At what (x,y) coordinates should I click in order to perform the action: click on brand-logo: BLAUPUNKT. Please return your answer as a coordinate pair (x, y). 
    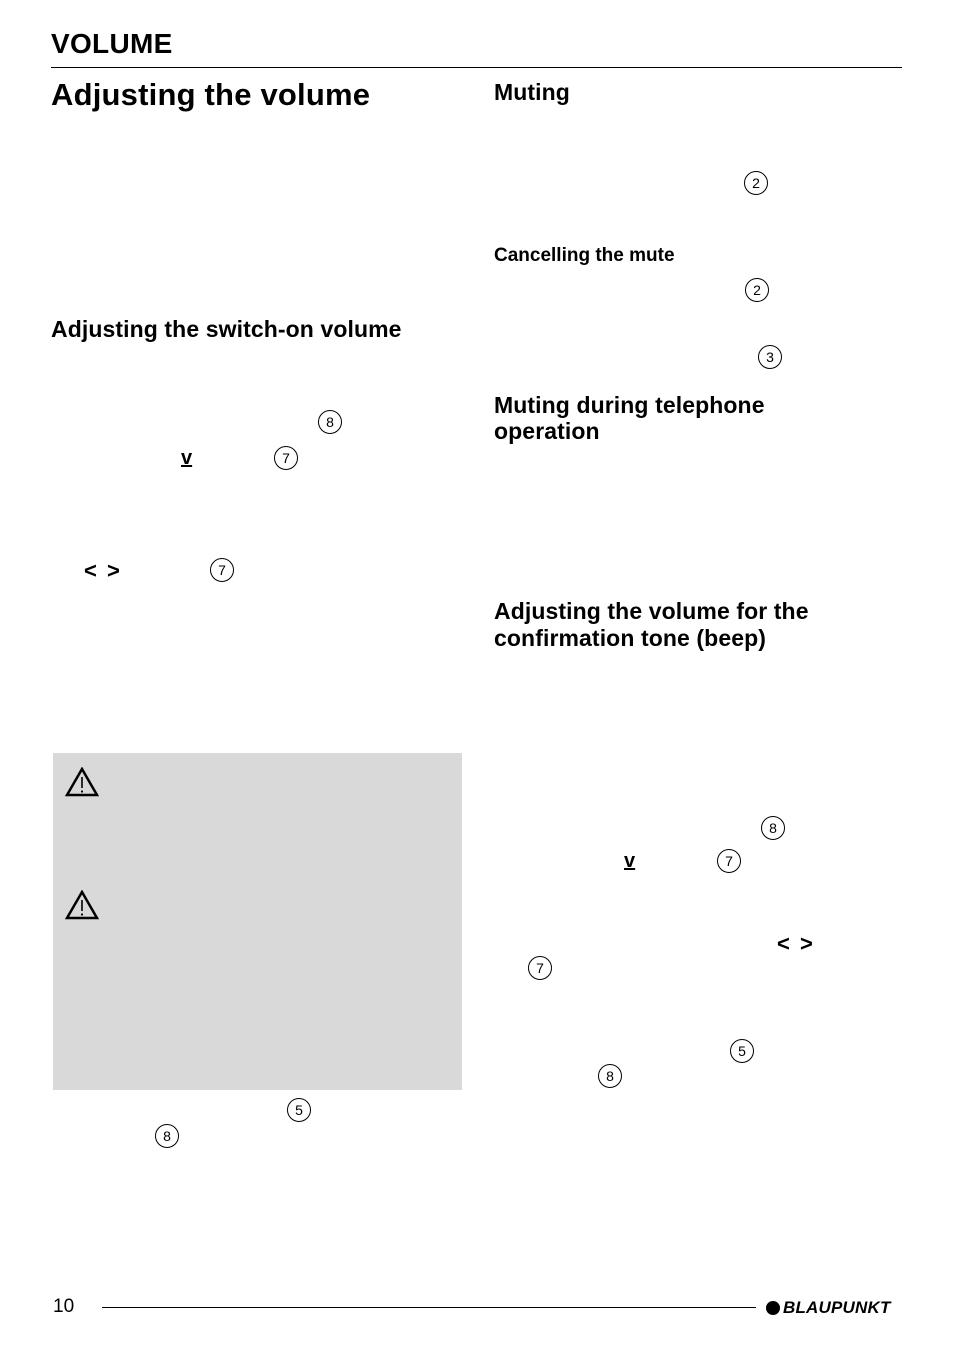
    Looking at the image, I should click on (828, 1308).